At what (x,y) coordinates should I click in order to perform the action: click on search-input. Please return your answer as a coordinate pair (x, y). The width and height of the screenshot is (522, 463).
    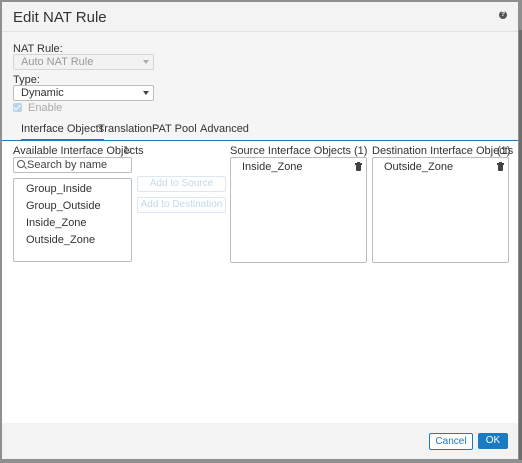
    Looking at the image, I should click on (77, 165).